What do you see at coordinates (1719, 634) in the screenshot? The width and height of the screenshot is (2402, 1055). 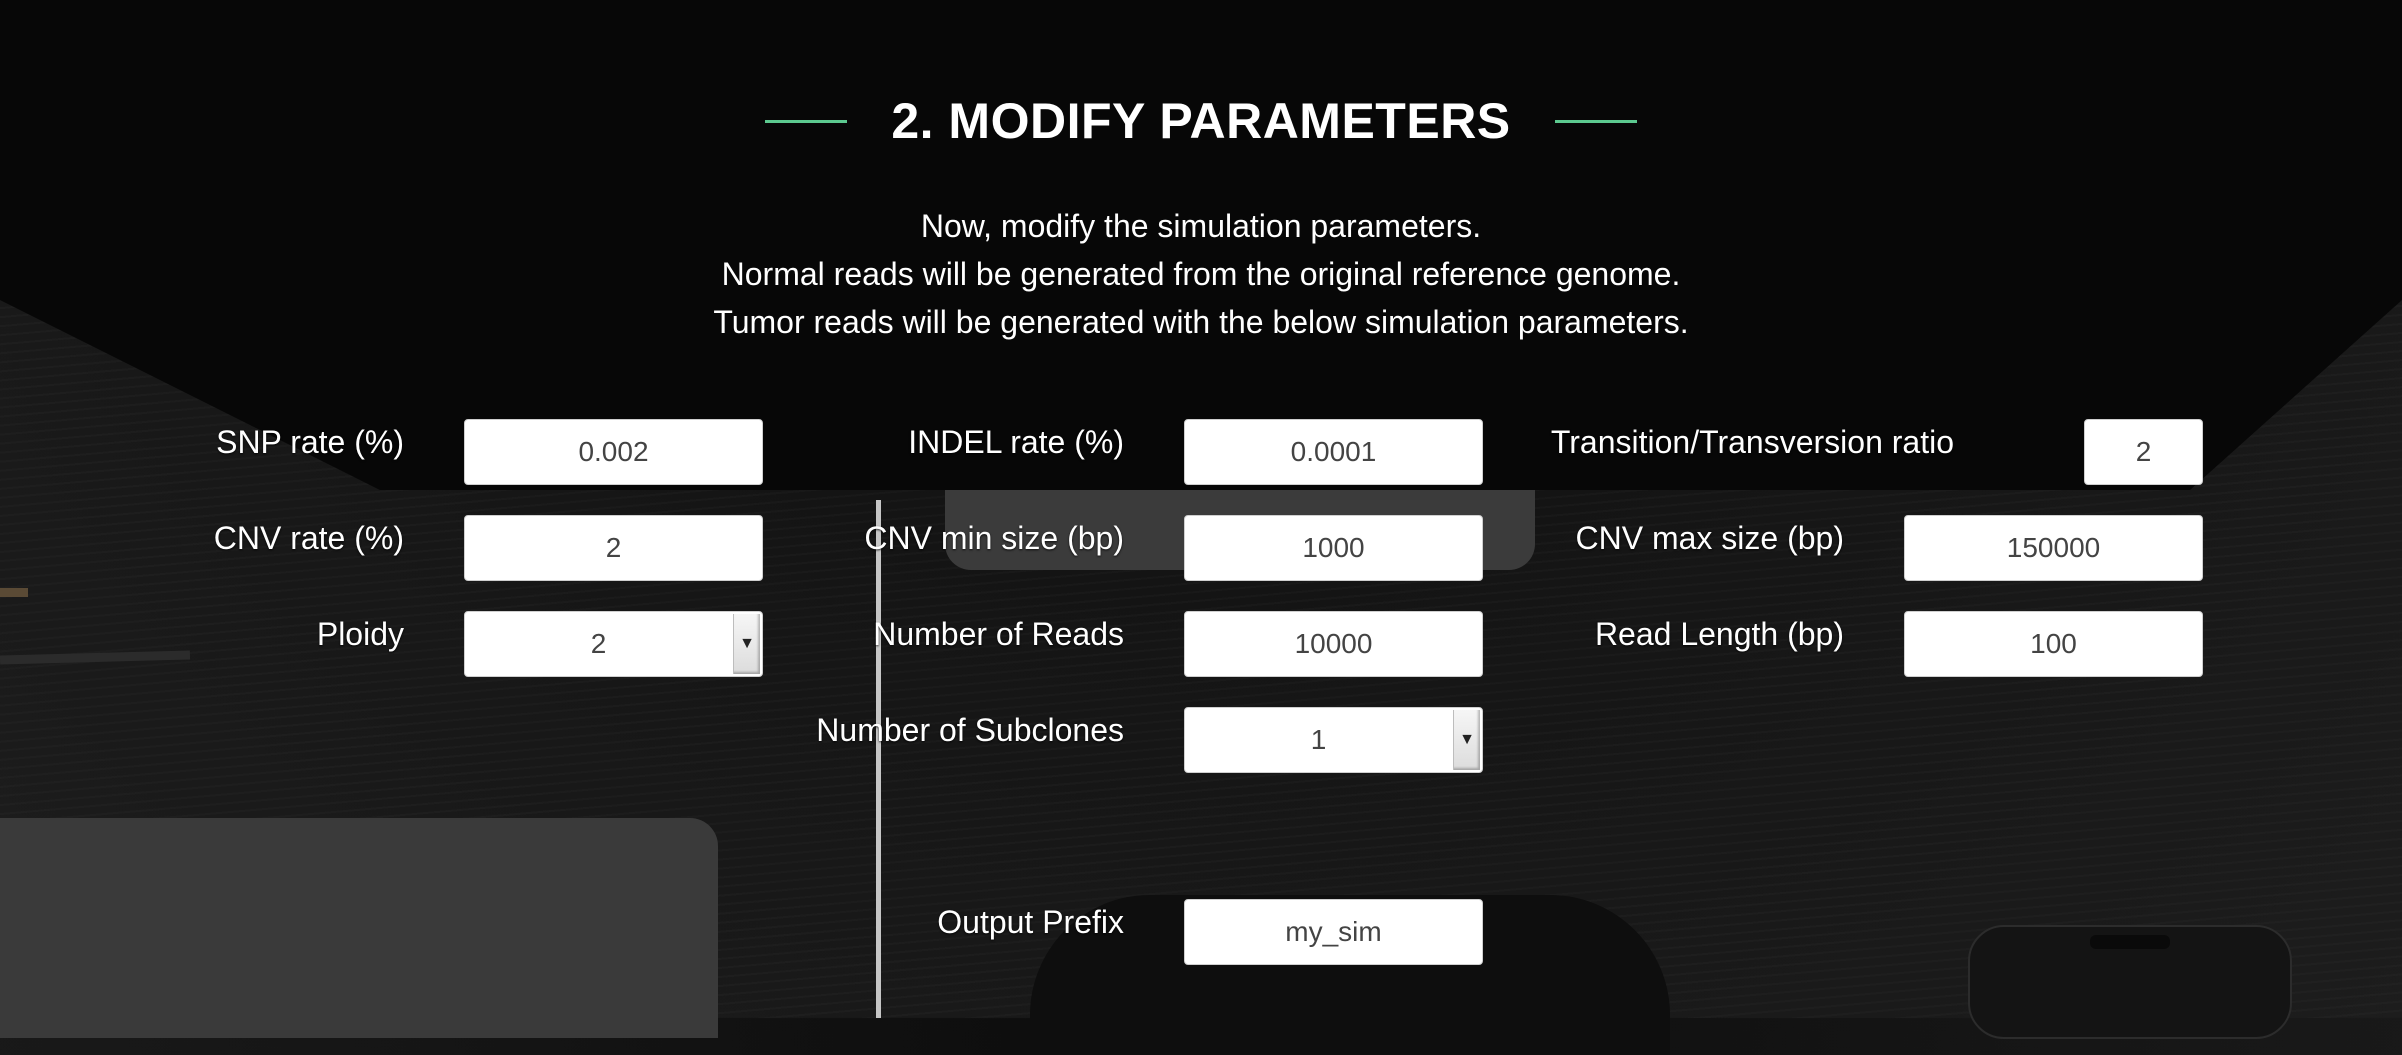 I see `read-length-label: Read Length (bp)` at bounding box center [1719, 634].